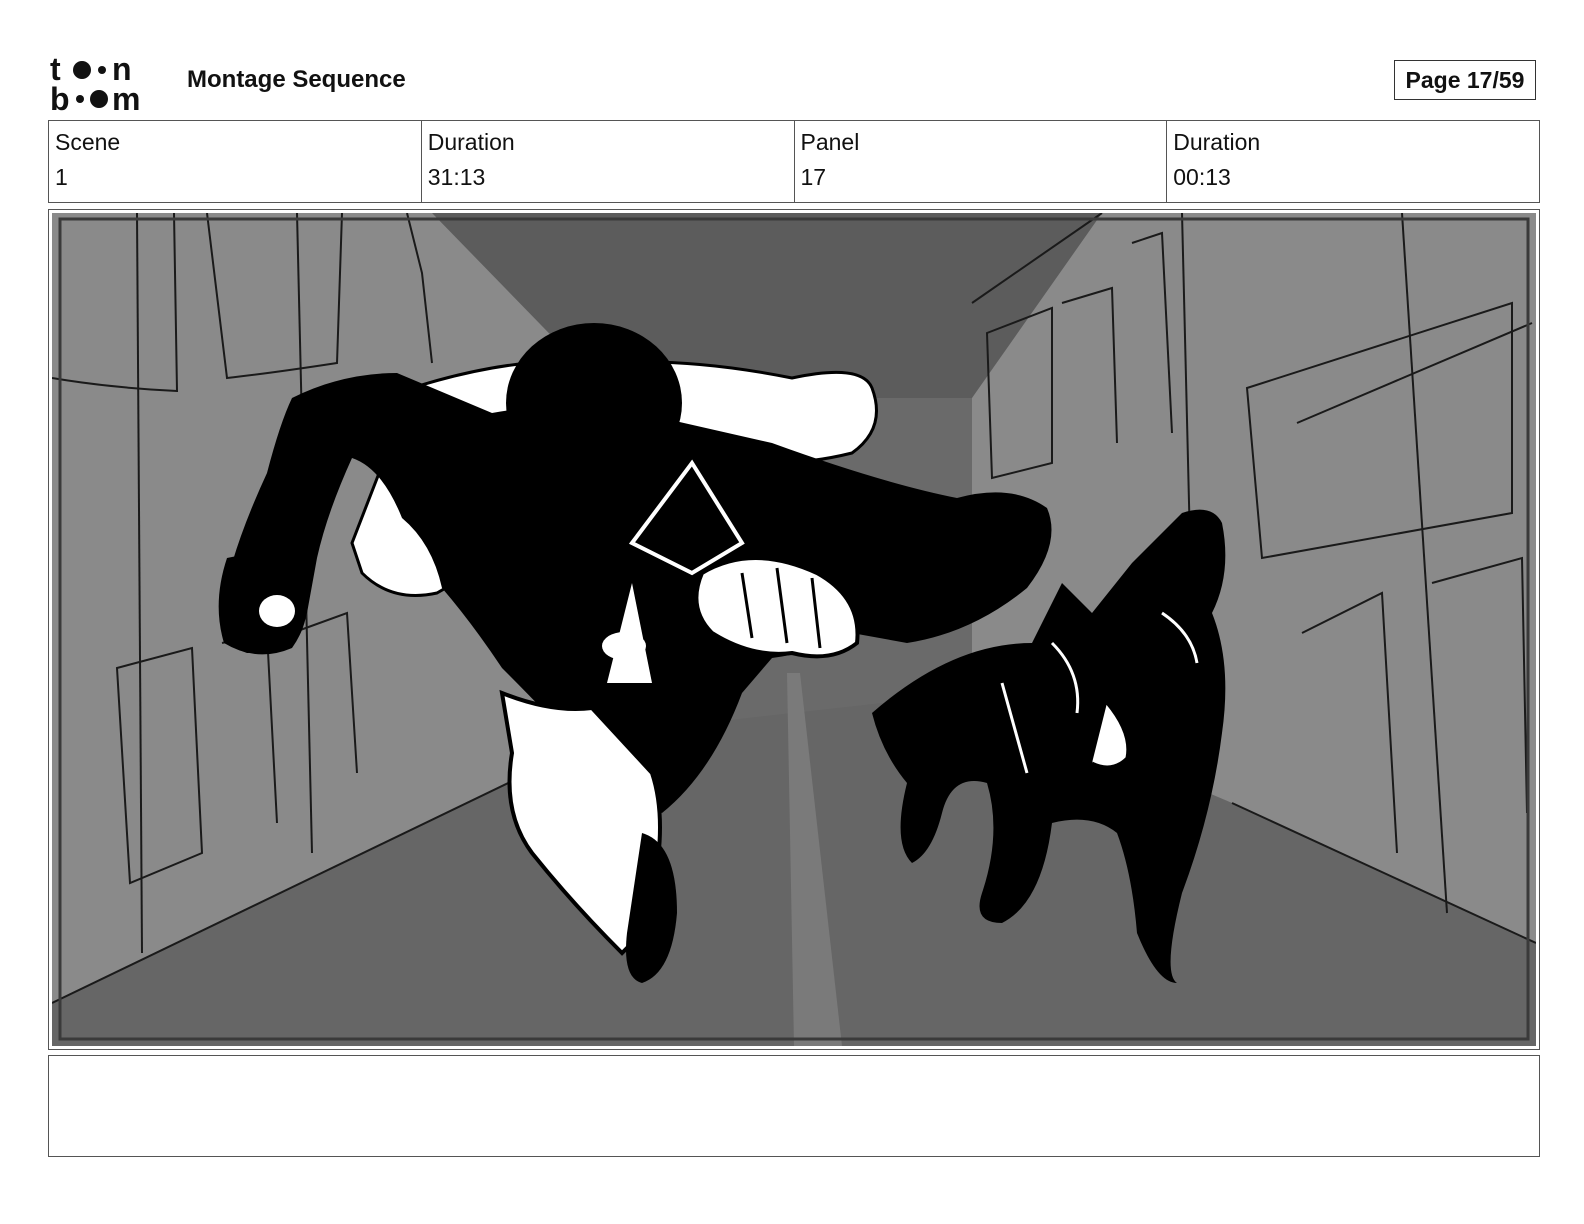  Describe the element at coordinates (296, 79) in the screenshot. I see `document-title: Montage Sequence` at that location.